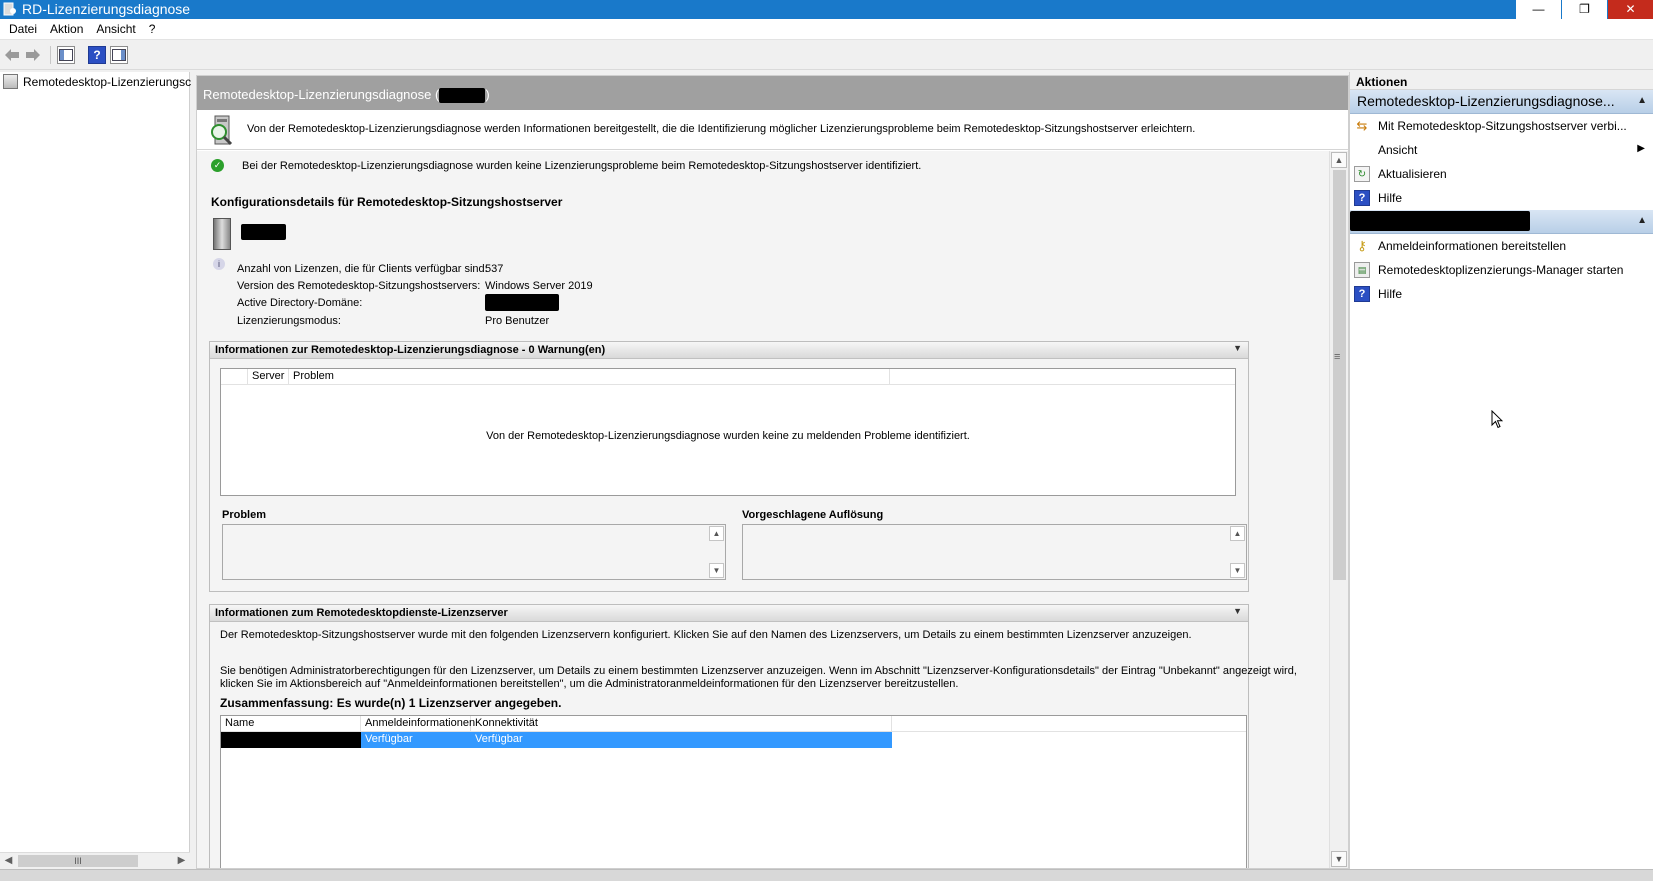 The width and height of the screenshot is (1653, 881). I want to click on result-pane-header: Remotedesktop-Lizenzierungsdiagnose (), so click(772, 93).